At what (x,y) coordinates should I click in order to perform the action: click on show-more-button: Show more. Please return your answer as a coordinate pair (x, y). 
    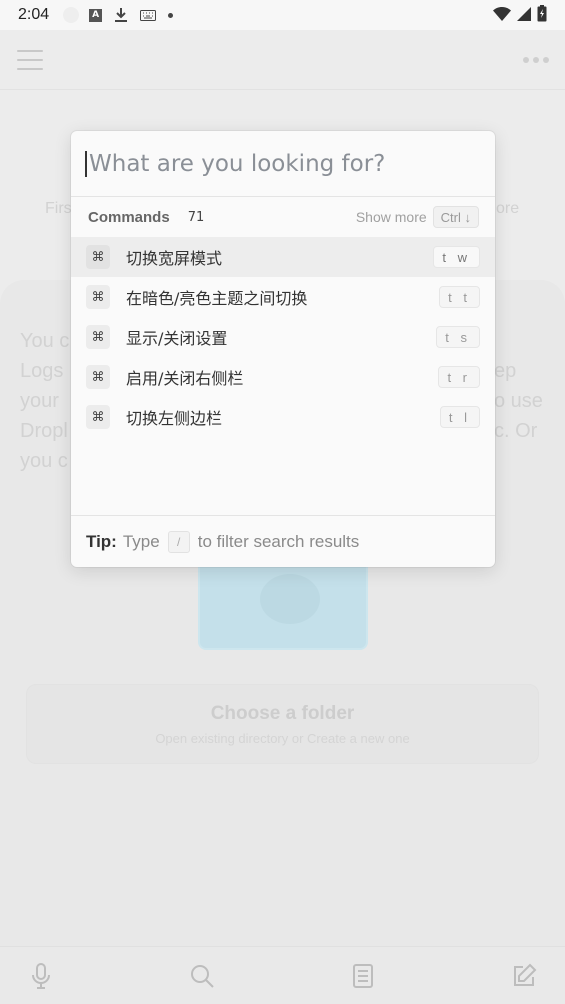
    Looking at the image, I should click on (391, 217).